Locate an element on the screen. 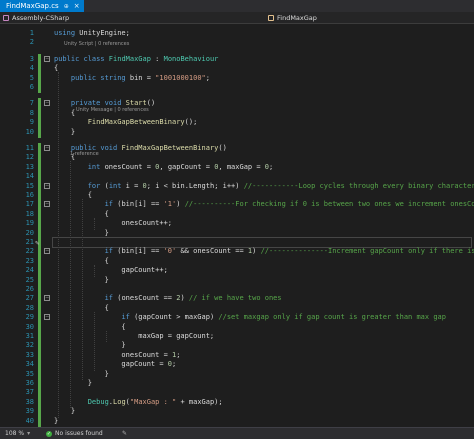 The width and height of the screenshot is (474, 439). code-token: '0' is located at coordinates (170, 251).